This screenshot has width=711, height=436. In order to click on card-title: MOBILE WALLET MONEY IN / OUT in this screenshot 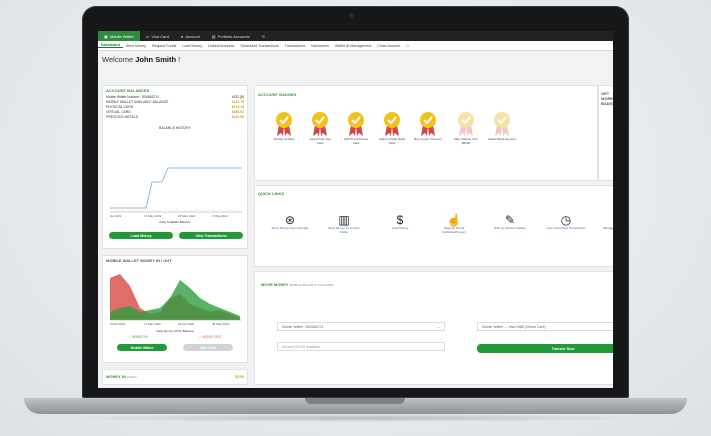, I will do `click(139, 260)`.